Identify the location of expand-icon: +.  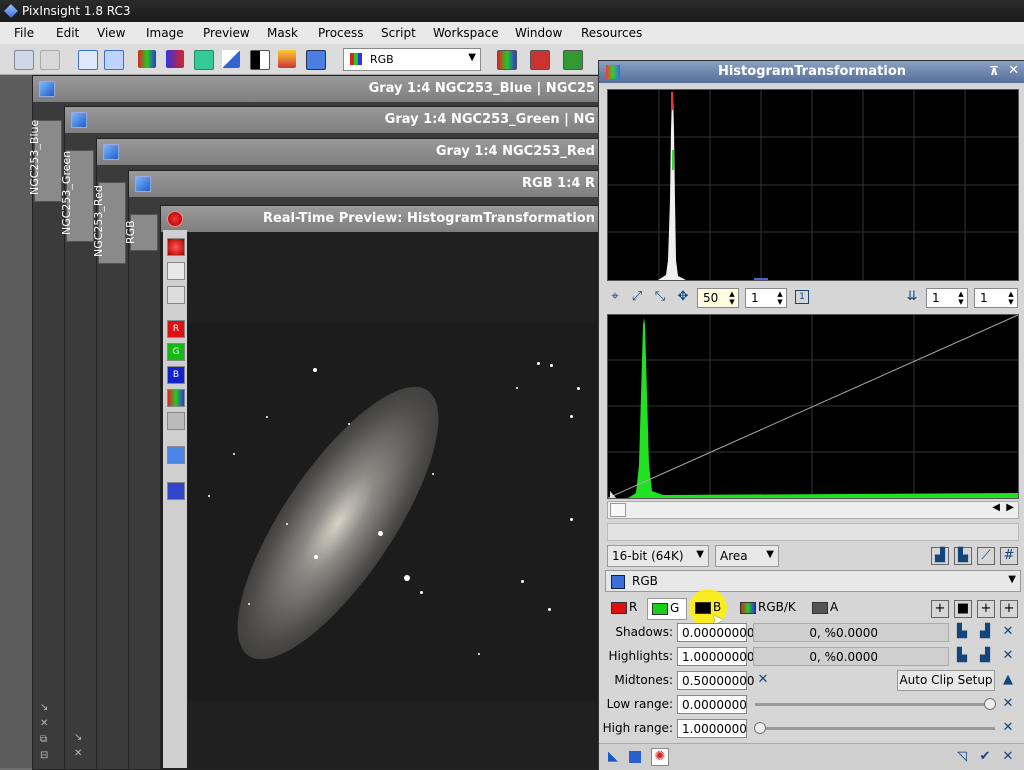
(986, 609).